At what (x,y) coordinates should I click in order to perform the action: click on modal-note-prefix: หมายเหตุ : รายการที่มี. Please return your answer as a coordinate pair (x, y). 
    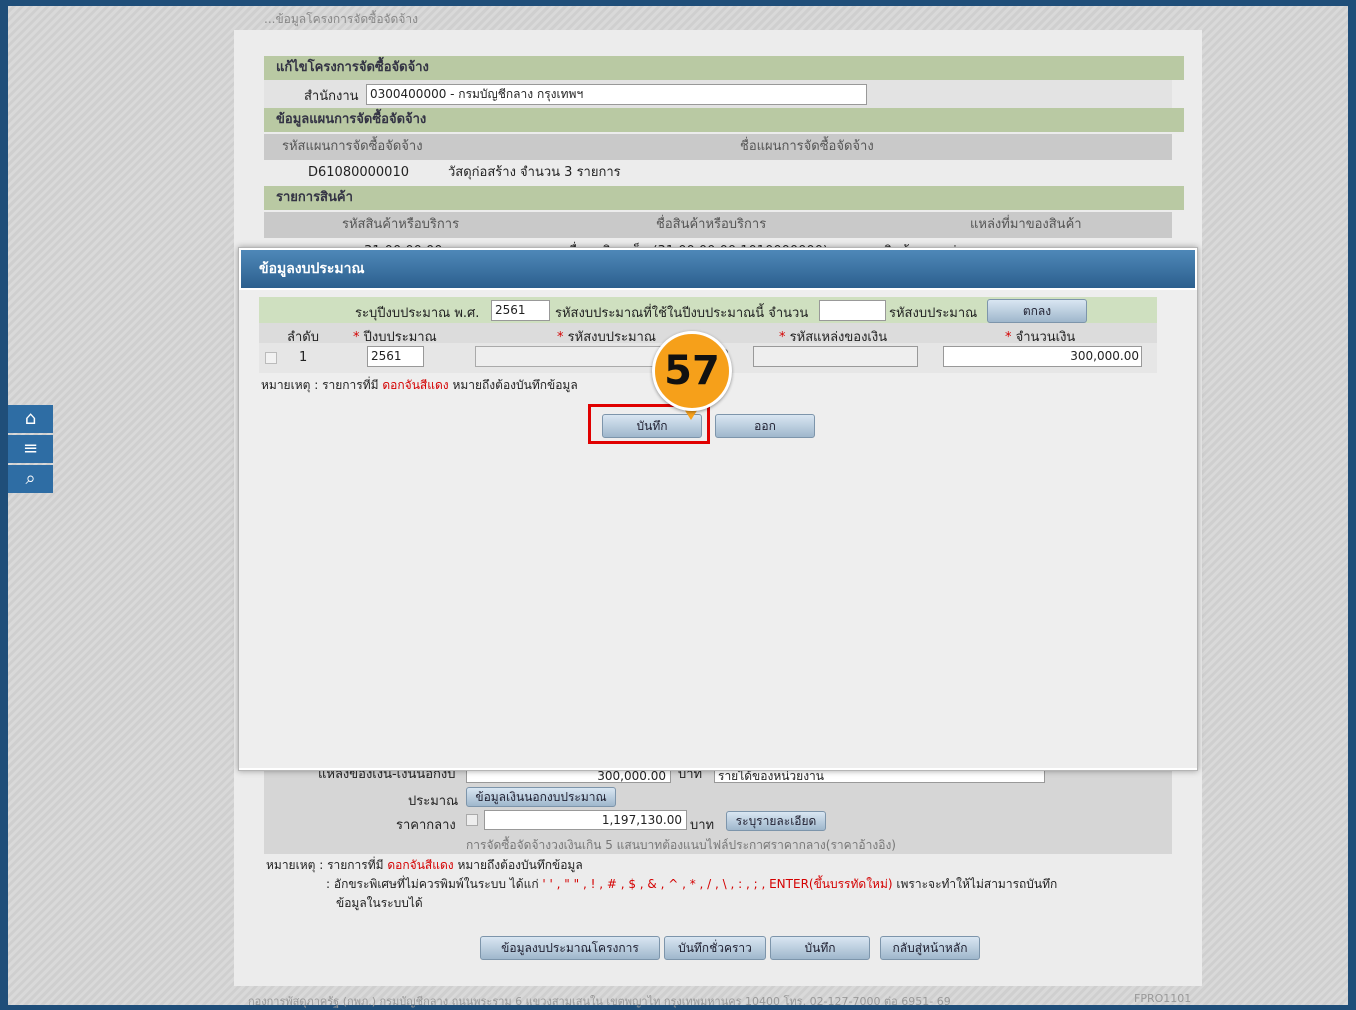
    Looking at the image, I should click on (320, 385).